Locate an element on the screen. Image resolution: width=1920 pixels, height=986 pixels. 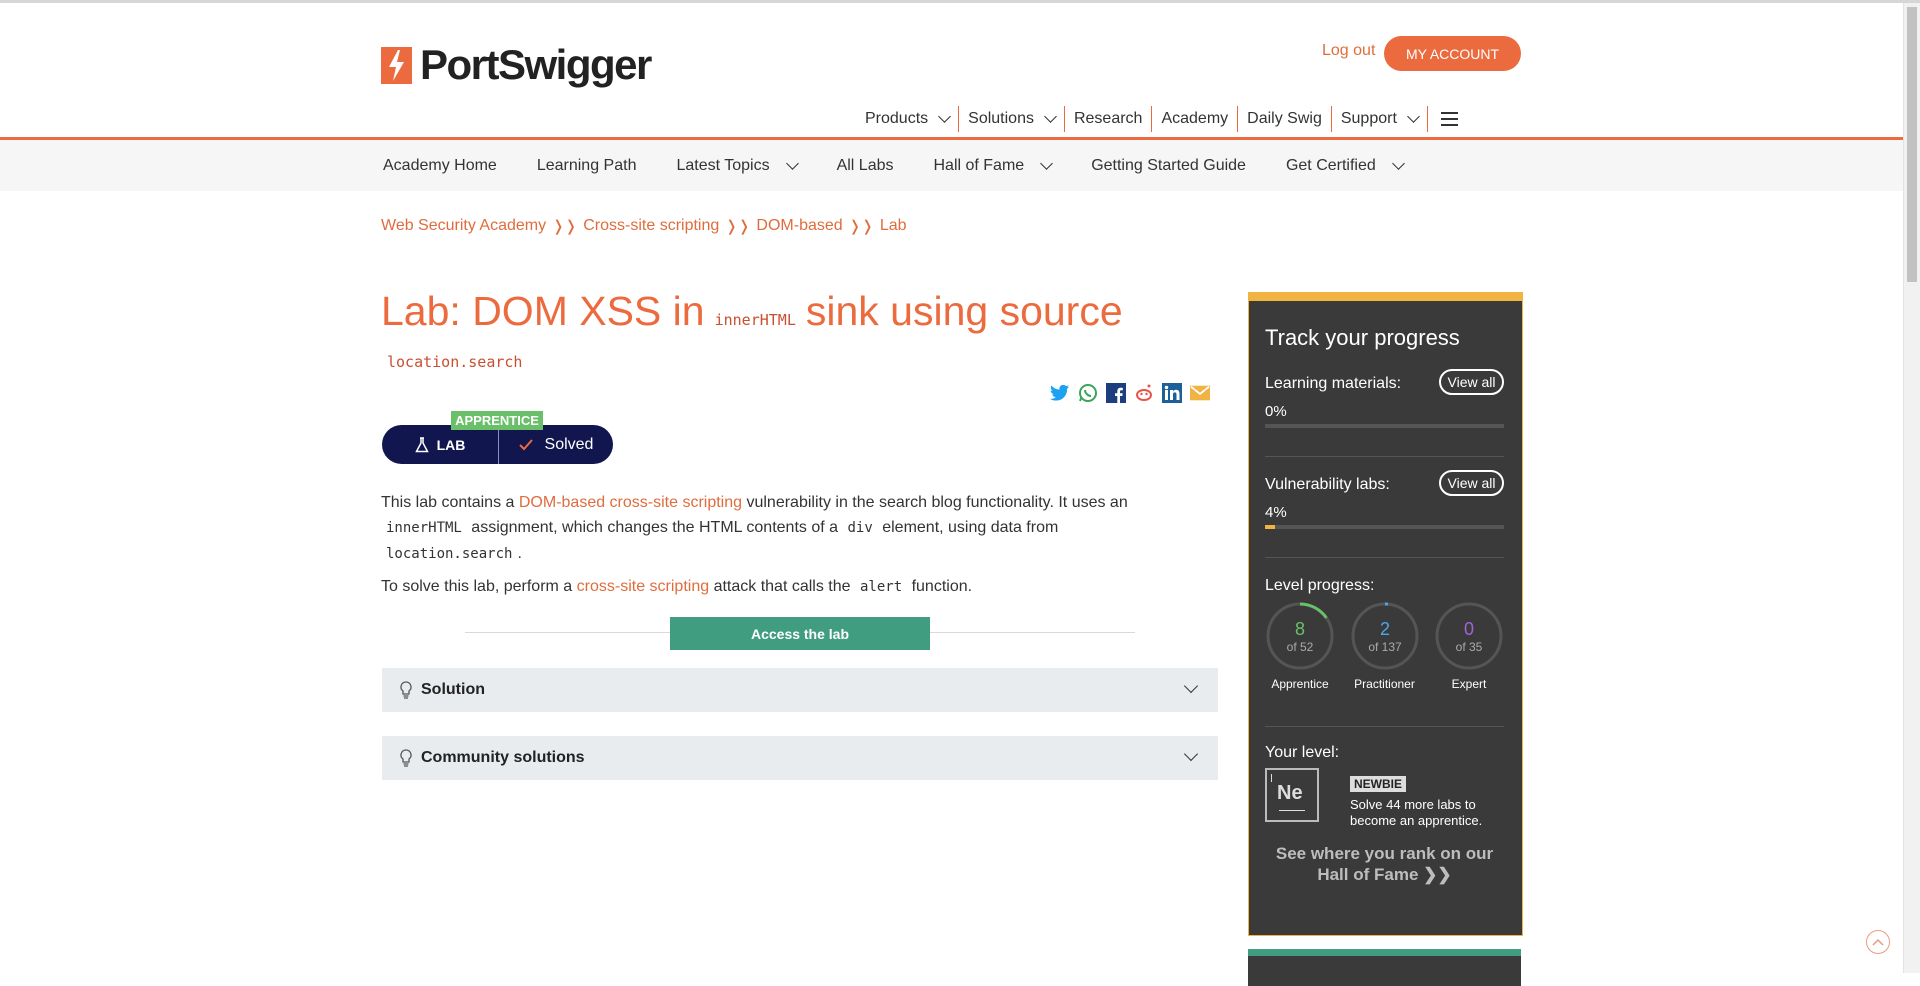
nav-academy: Academy is located at coordinates (1194, 119).